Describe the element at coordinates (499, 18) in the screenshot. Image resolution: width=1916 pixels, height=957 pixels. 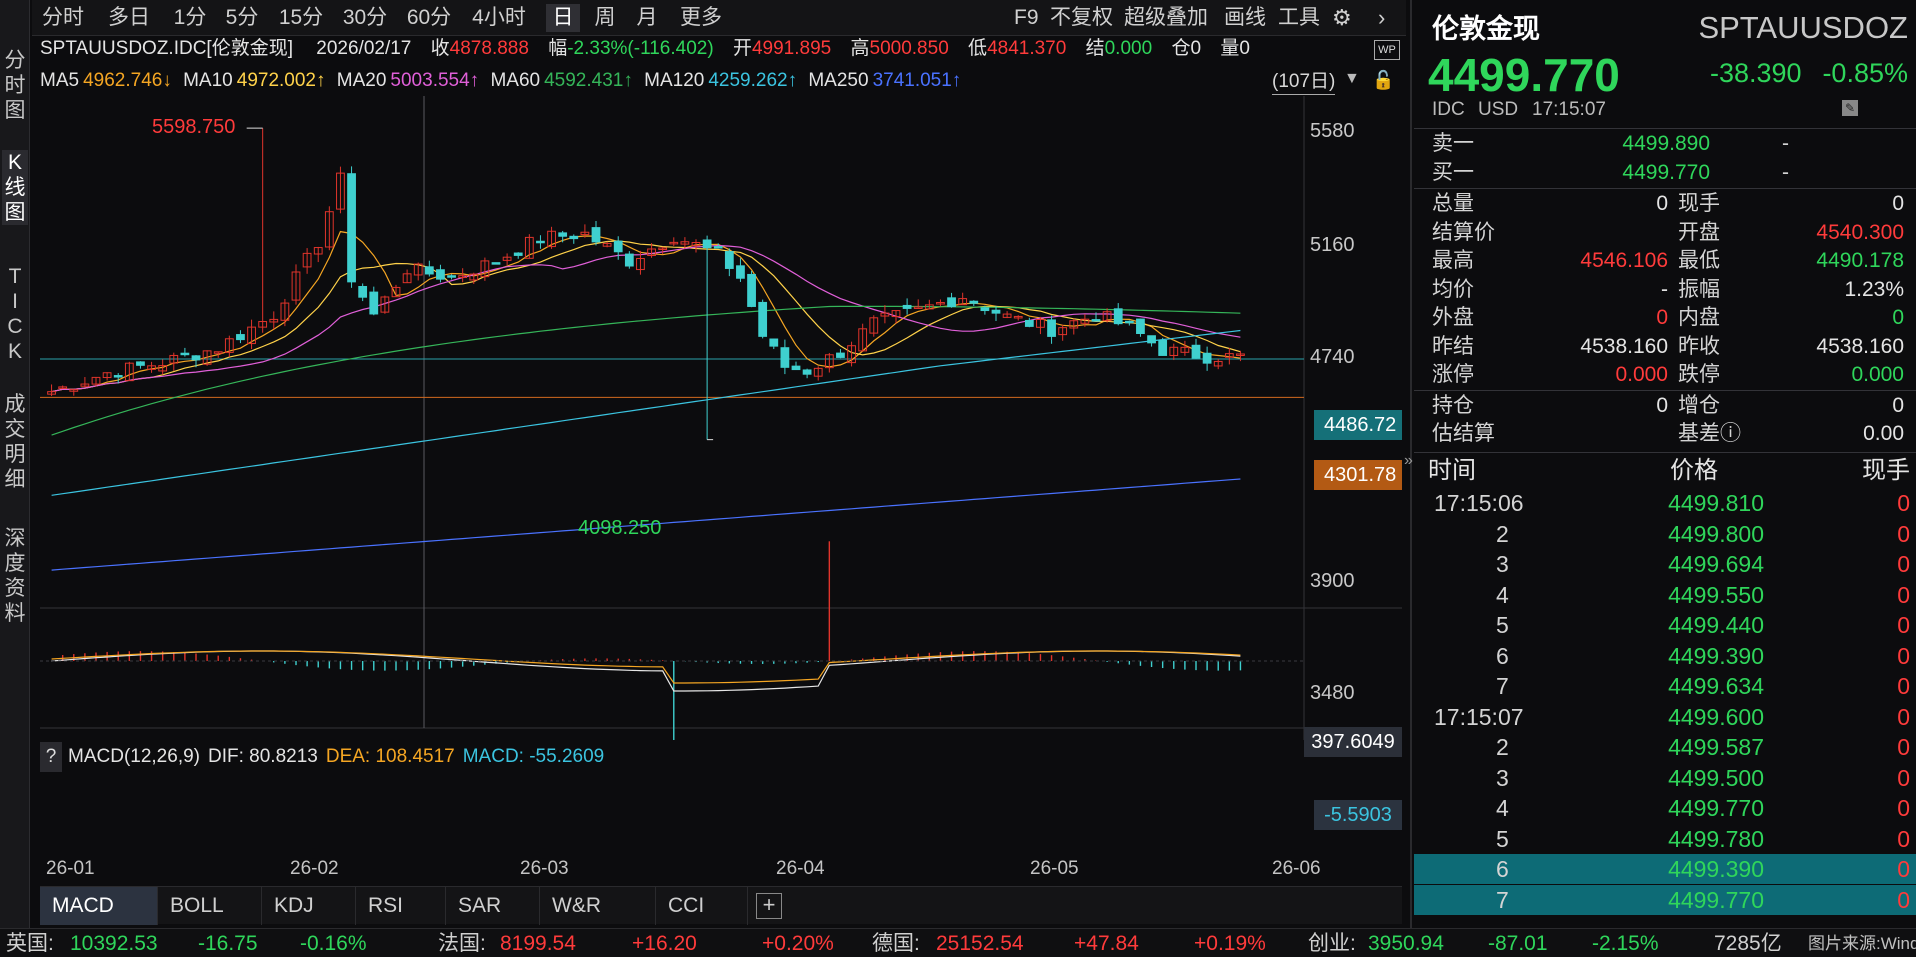
I see `period-4hour: 4小时` at that location.